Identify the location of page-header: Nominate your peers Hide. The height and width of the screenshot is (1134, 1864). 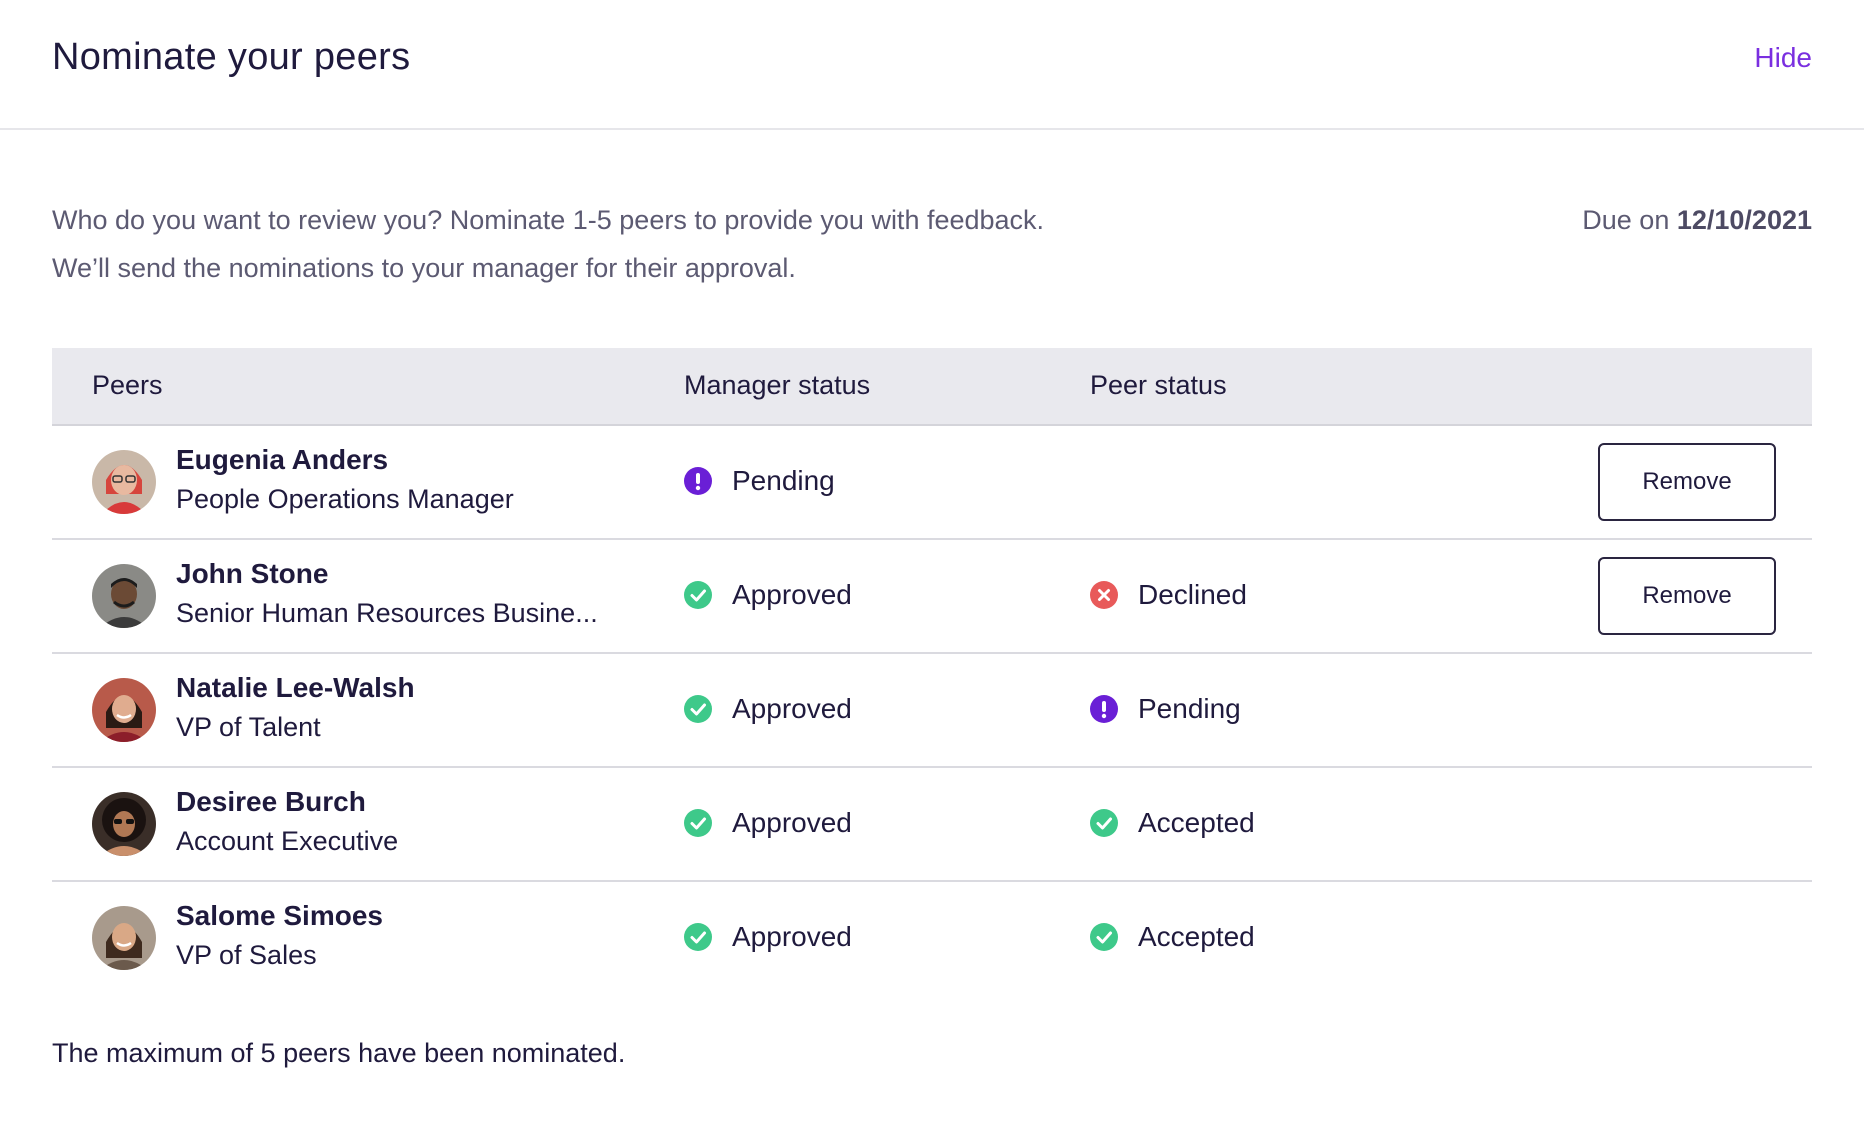
(932, 65).